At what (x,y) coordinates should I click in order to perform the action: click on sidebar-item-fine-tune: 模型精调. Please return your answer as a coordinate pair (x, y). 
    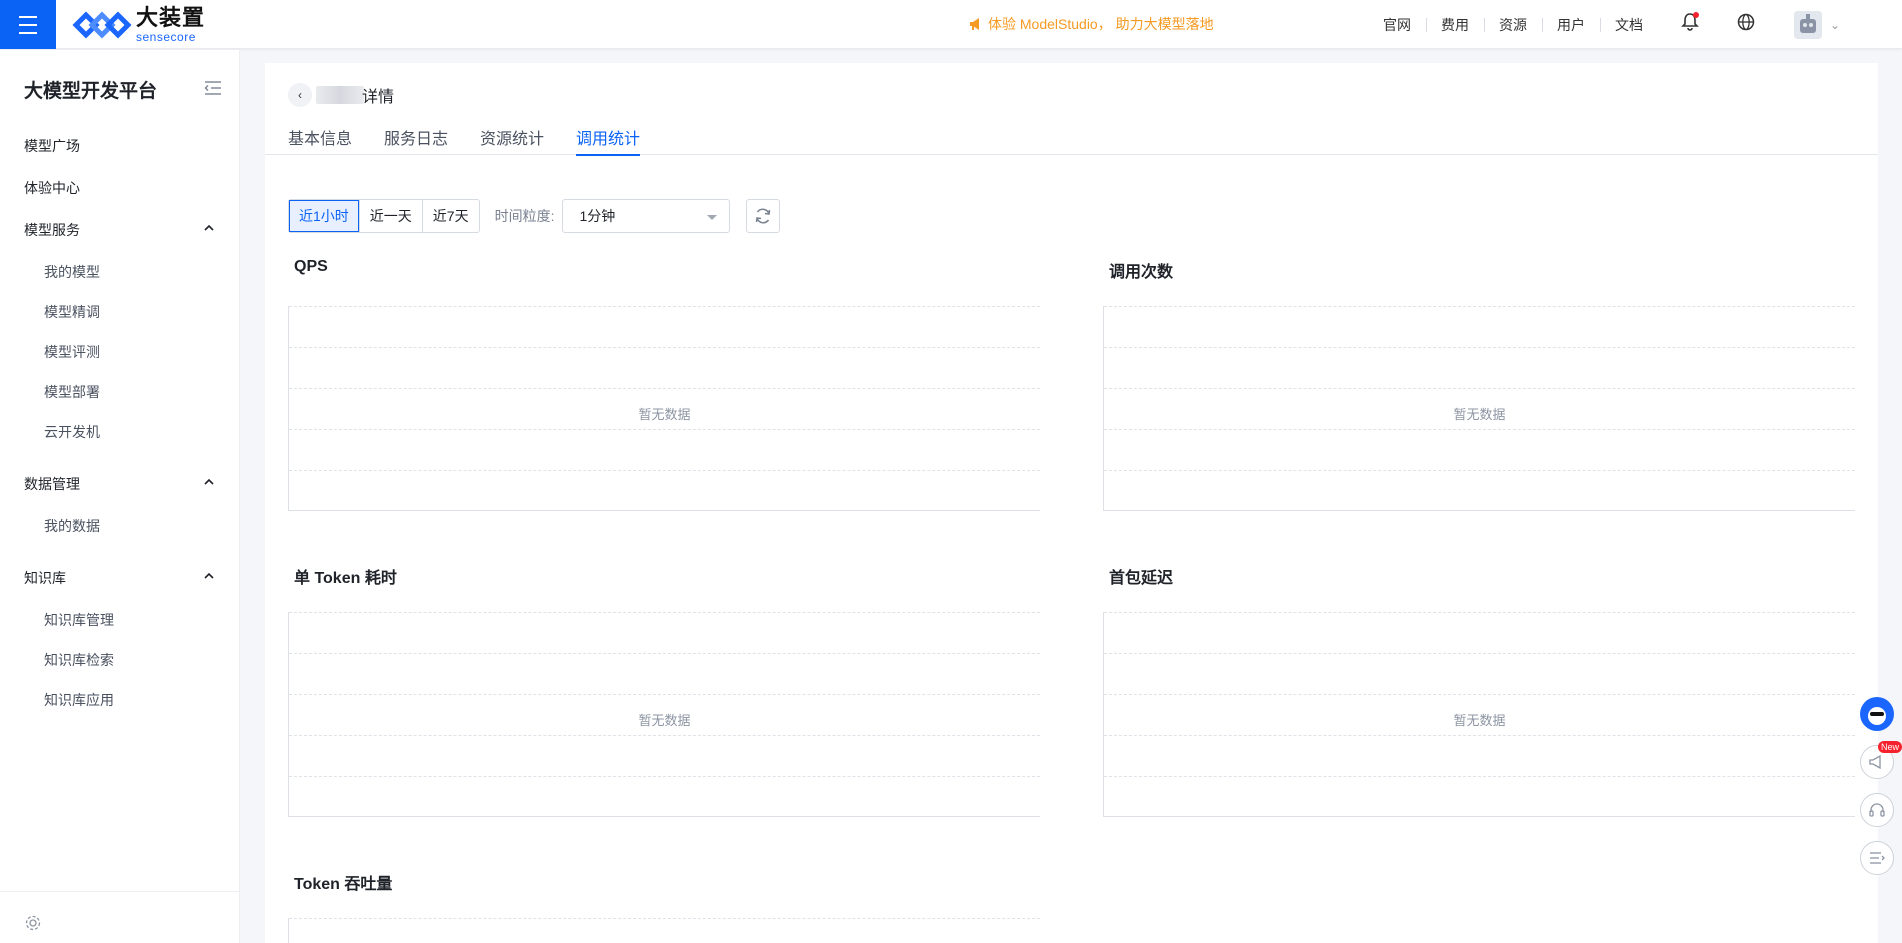
    Looking at the image, I should click on (72, 312).